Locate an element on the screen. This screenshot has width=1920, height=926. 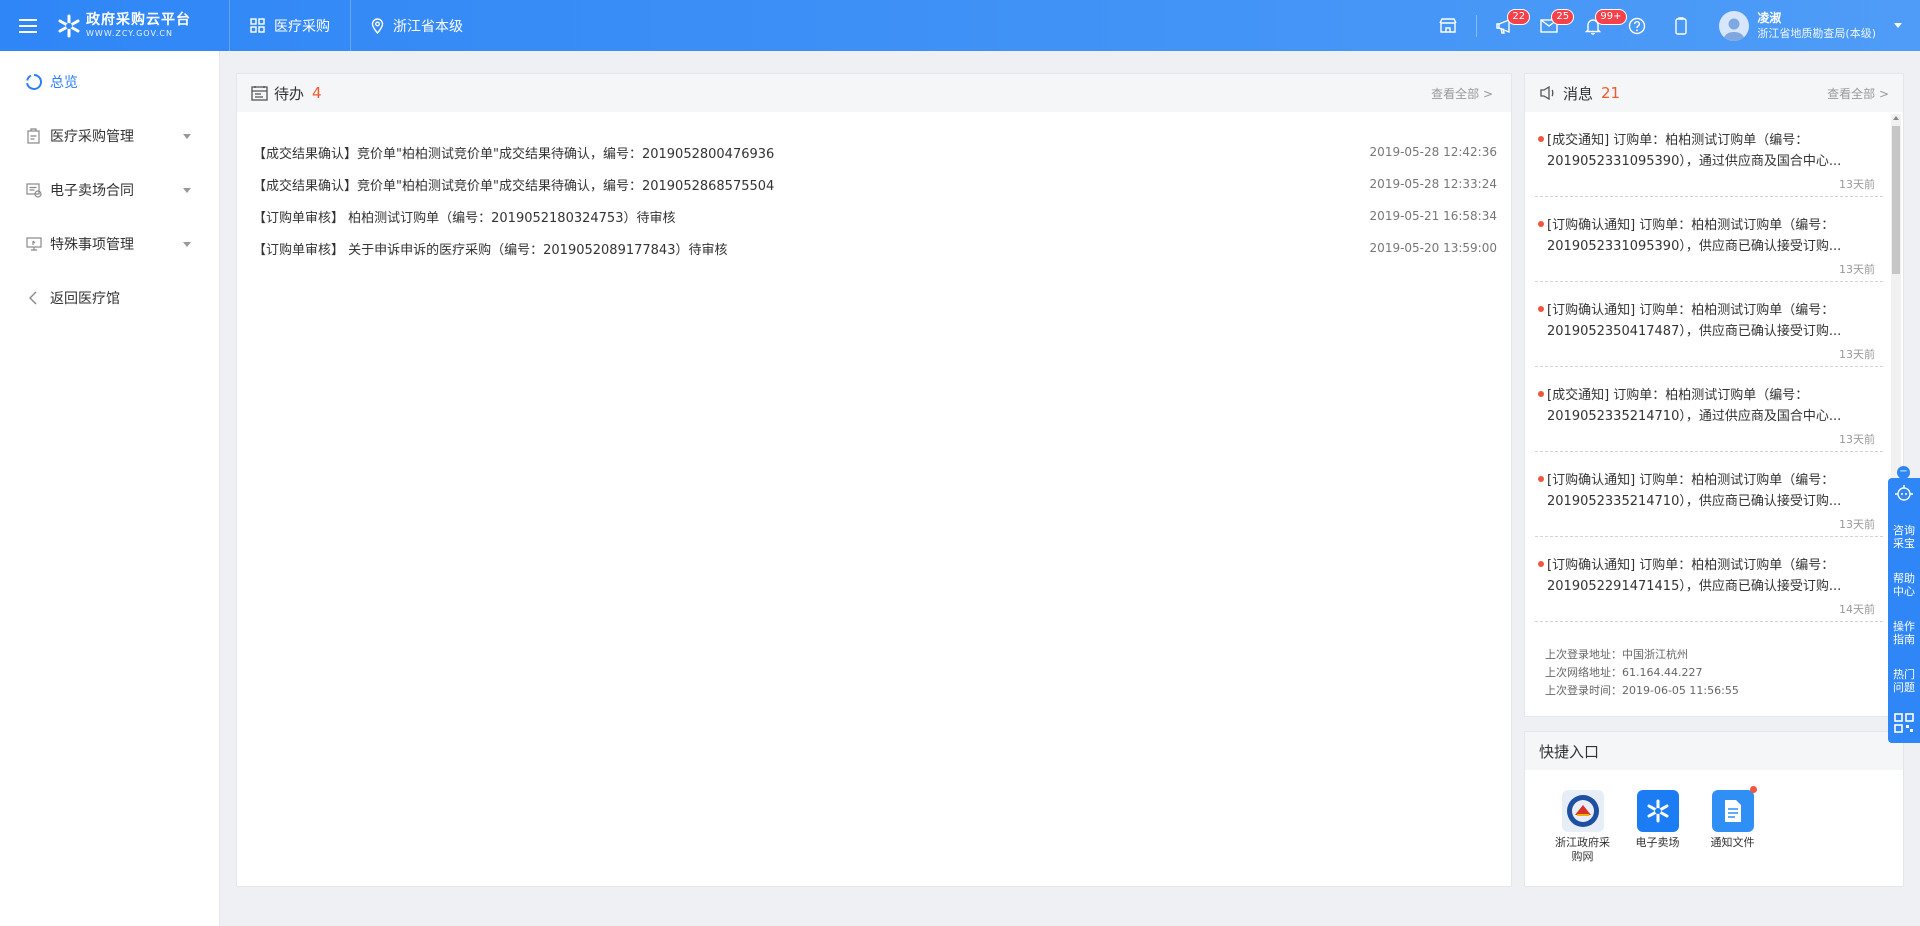
rail-faq: 热门问题 is located at coordinates (1904, 681).